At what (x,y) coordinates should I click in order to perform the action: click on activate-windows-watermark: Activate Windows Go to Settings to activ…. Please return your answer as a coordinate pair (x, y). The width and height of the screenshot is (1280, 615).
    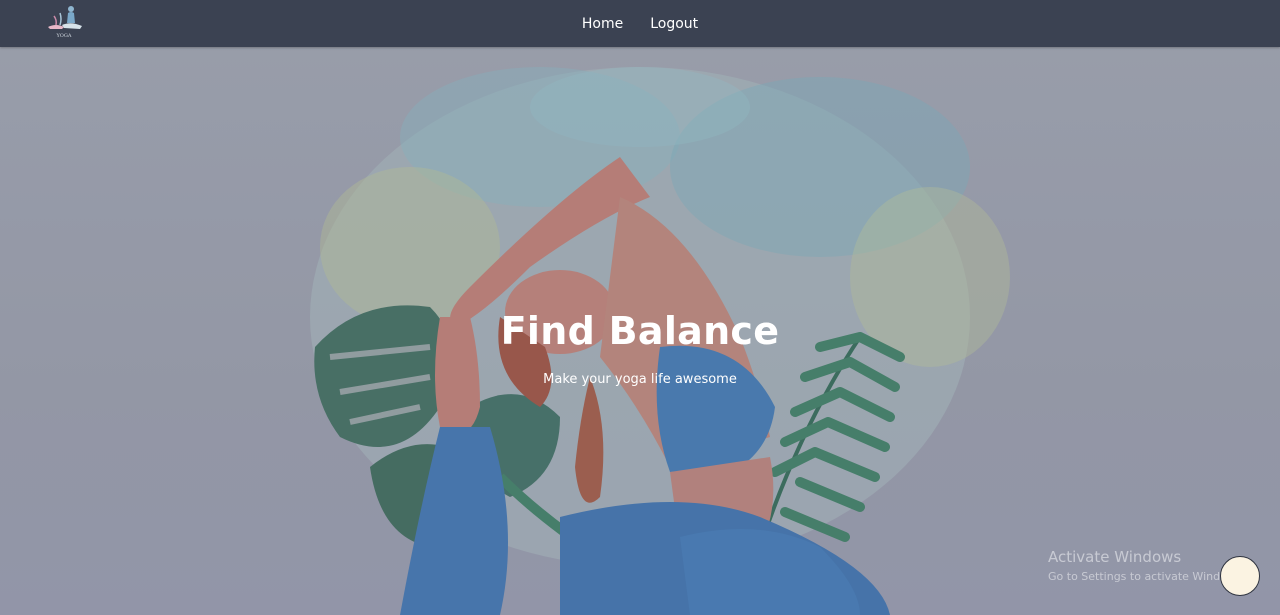
    Looking at the image, I should click on (1146, 565).